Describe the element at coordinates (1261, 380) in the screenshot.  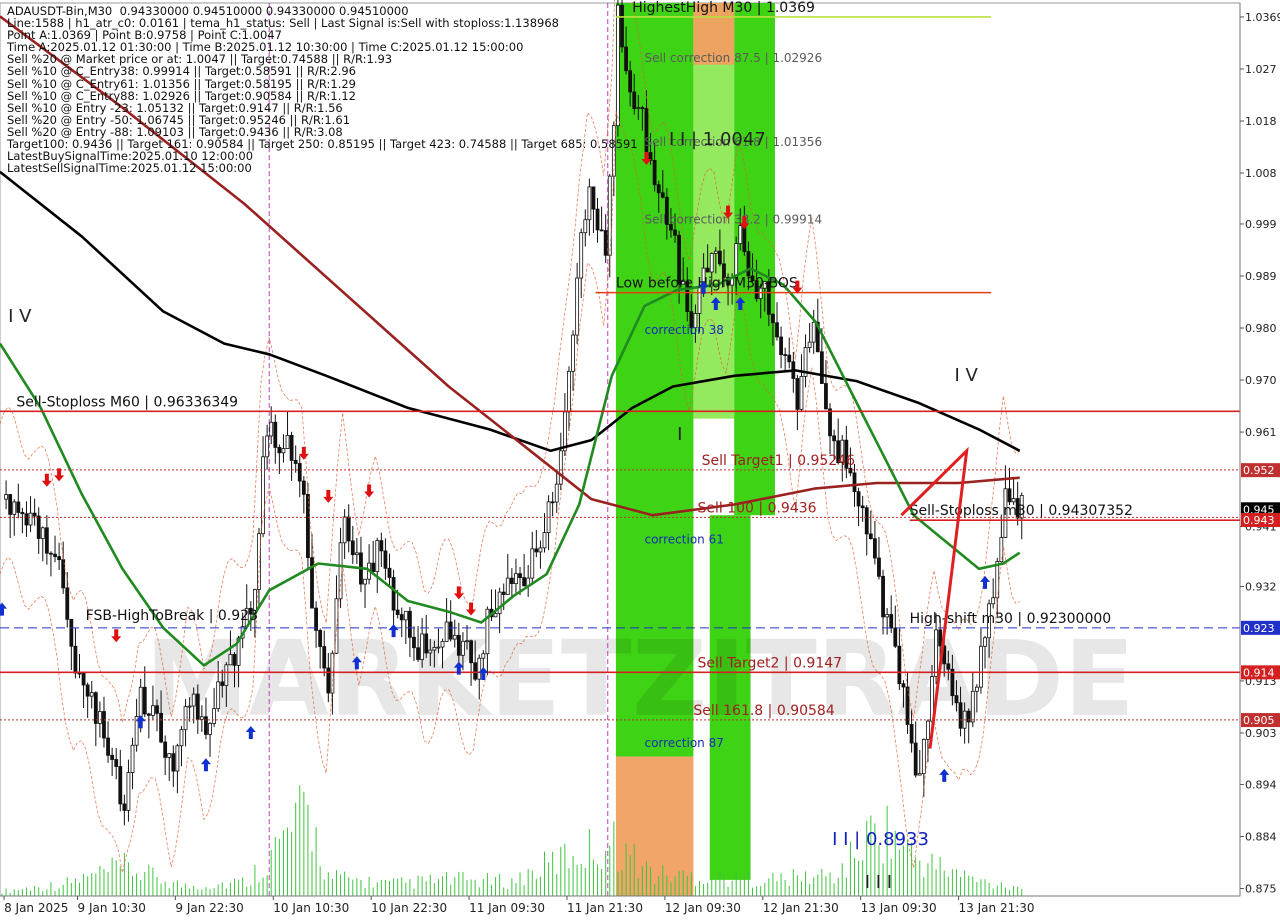
I see `price-tick-label-7: 0.970` at that location.